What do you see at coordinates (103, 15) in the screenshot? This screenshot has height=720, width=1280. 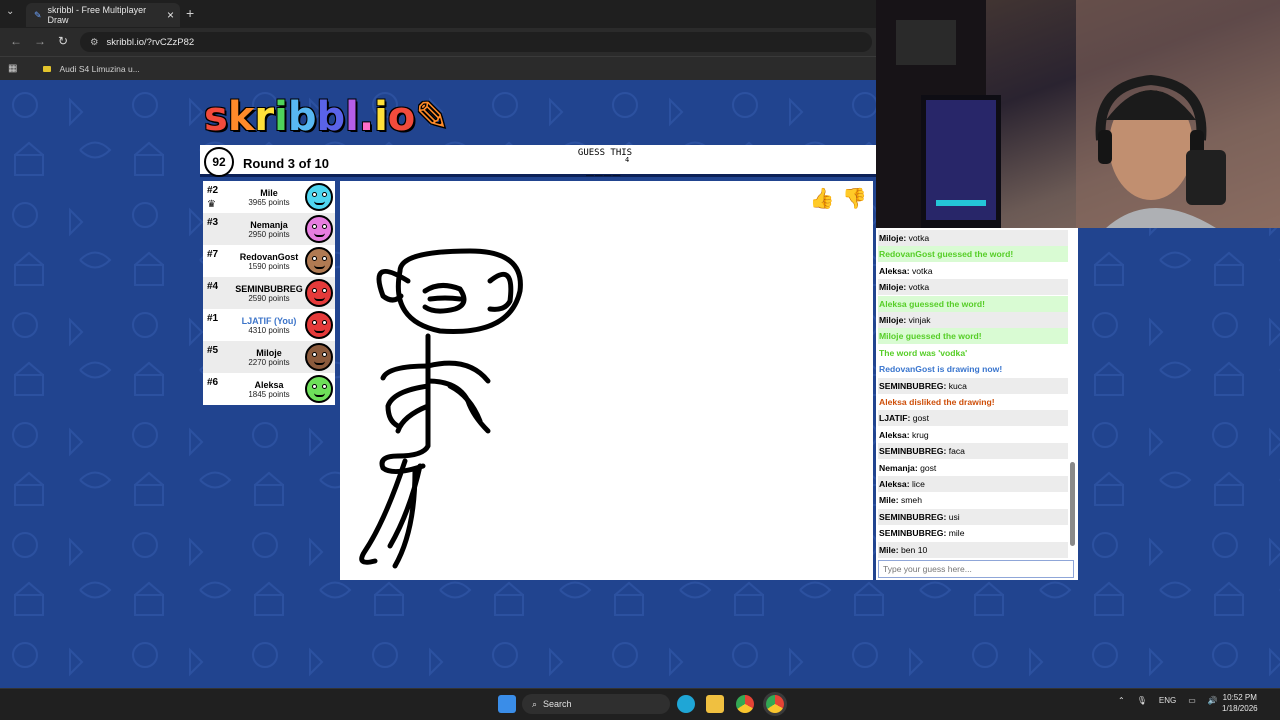 I see `browser-tab: ✎ skribbl - Free Multiplayer Draw ×` at bounding box center [103, 15].